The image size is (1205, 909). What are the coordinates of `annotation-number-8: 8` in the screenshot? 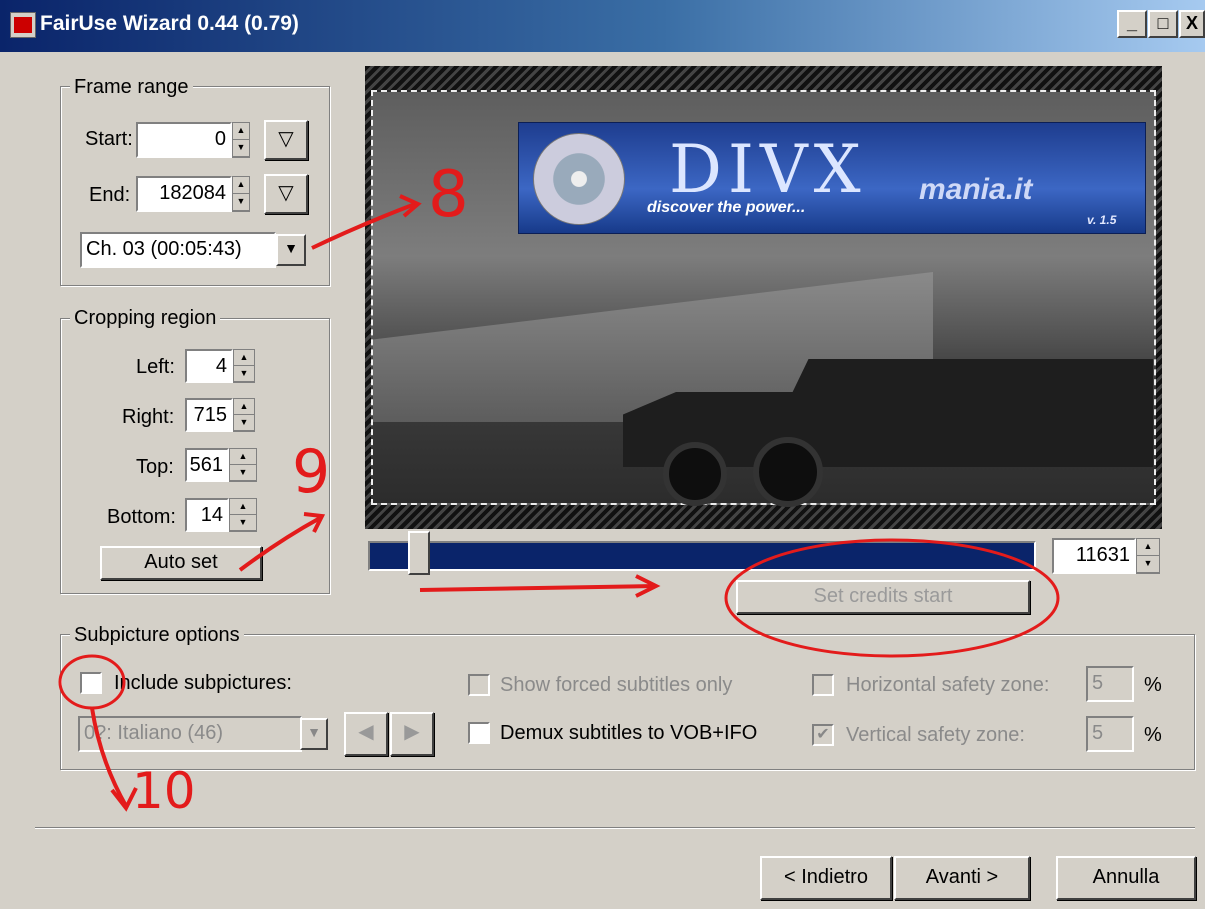 It's located at (448, 195).